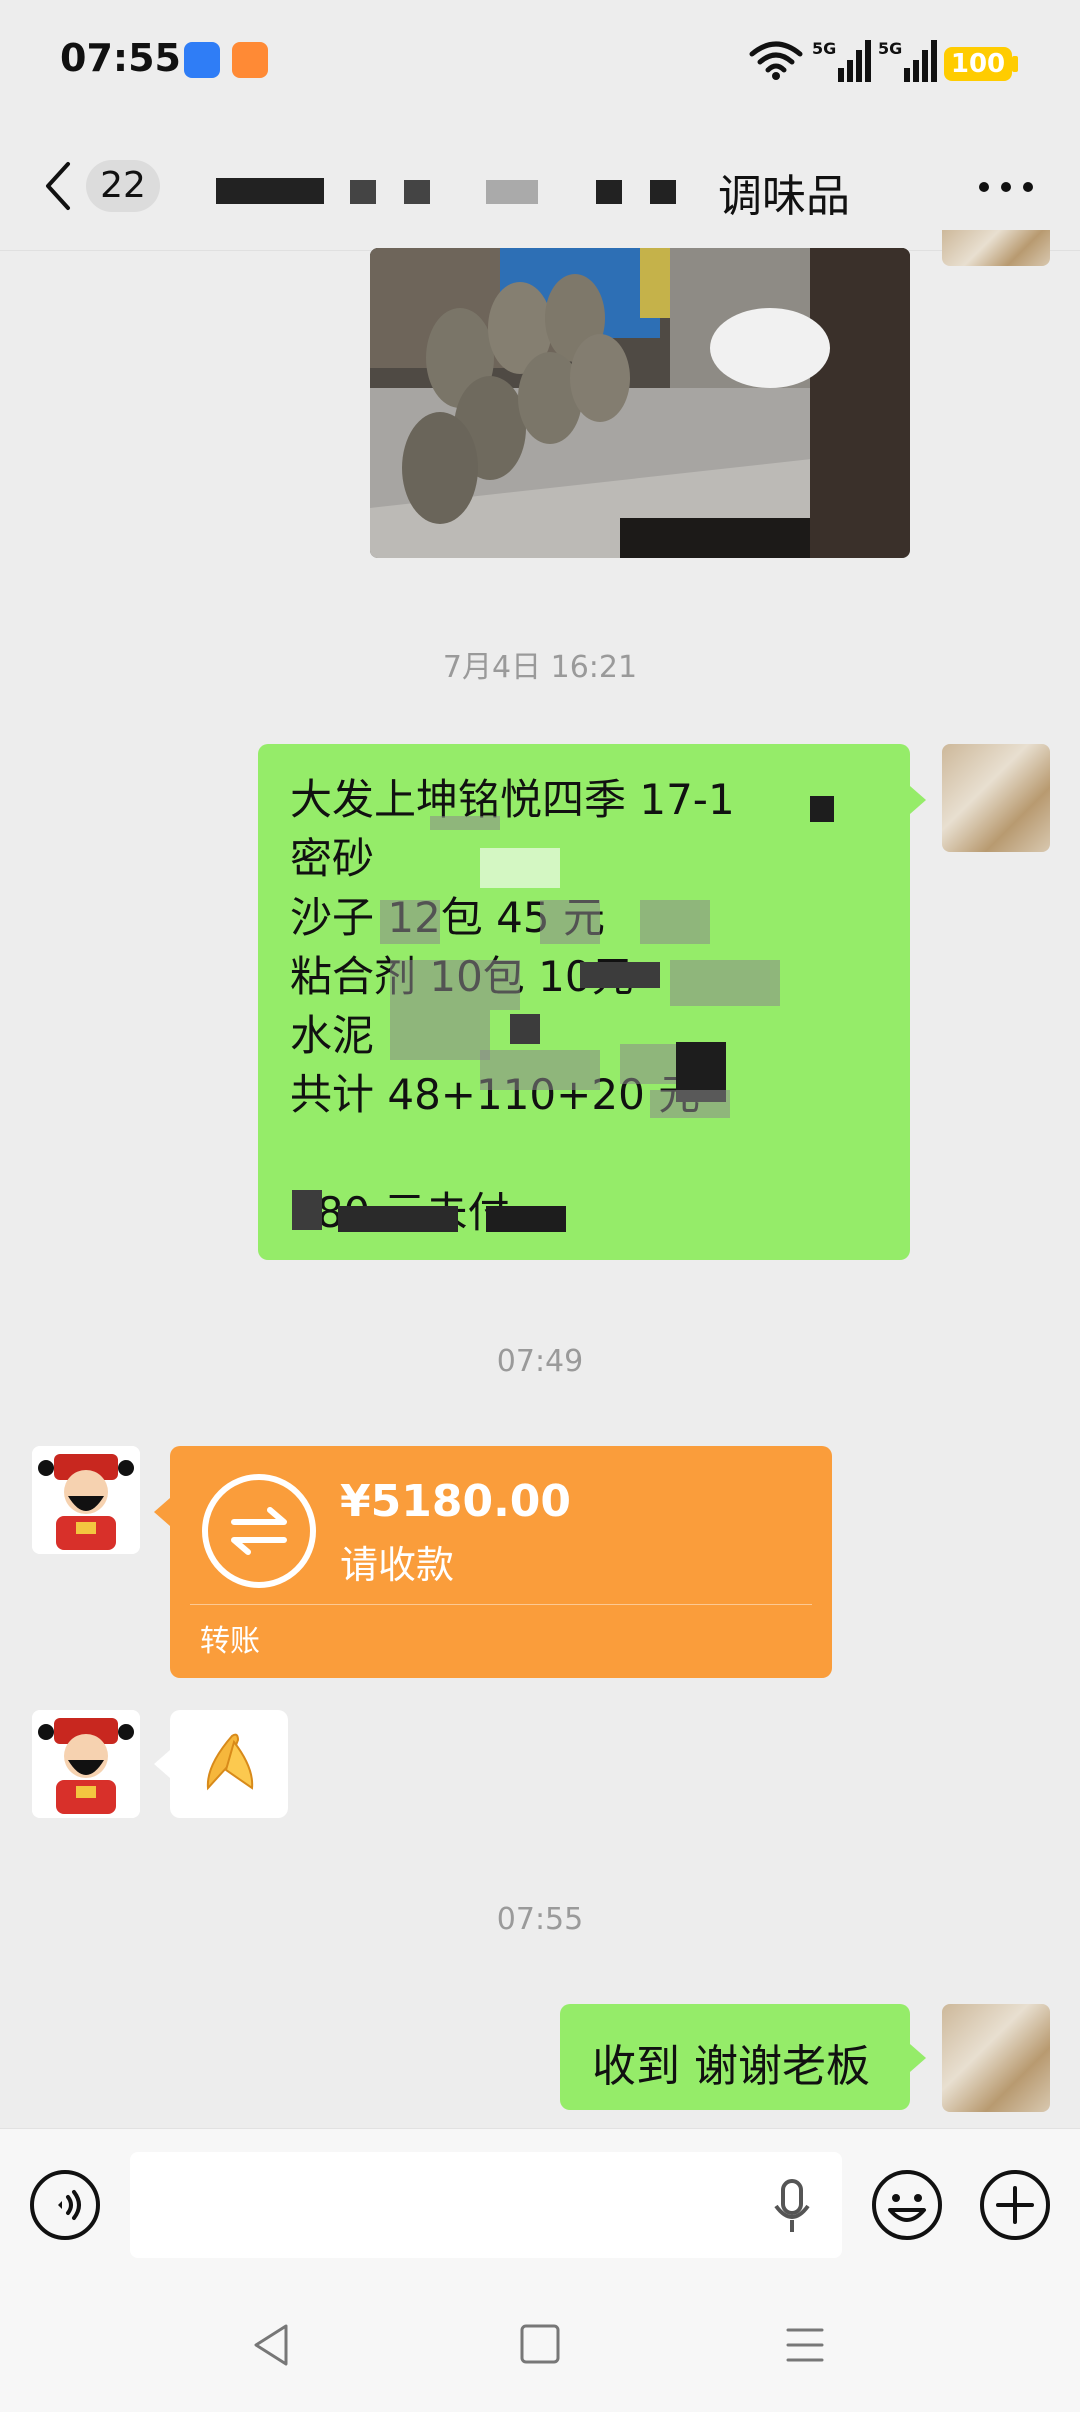 The height and width of the screenshot is (2412, 1080). I want to click on voice-icon, so click(65, 2205).